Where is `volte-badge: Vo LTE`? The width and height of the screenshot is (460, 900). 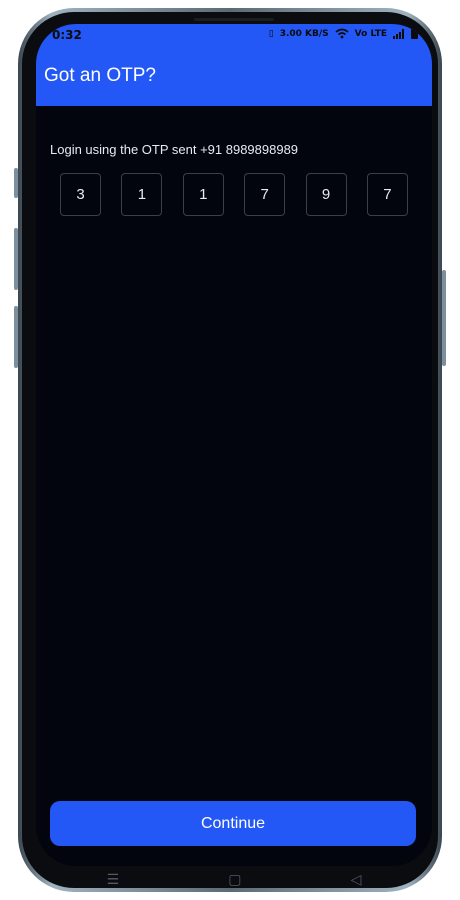
volte-badge: Vo LTE is located at coordinates (370, 33).